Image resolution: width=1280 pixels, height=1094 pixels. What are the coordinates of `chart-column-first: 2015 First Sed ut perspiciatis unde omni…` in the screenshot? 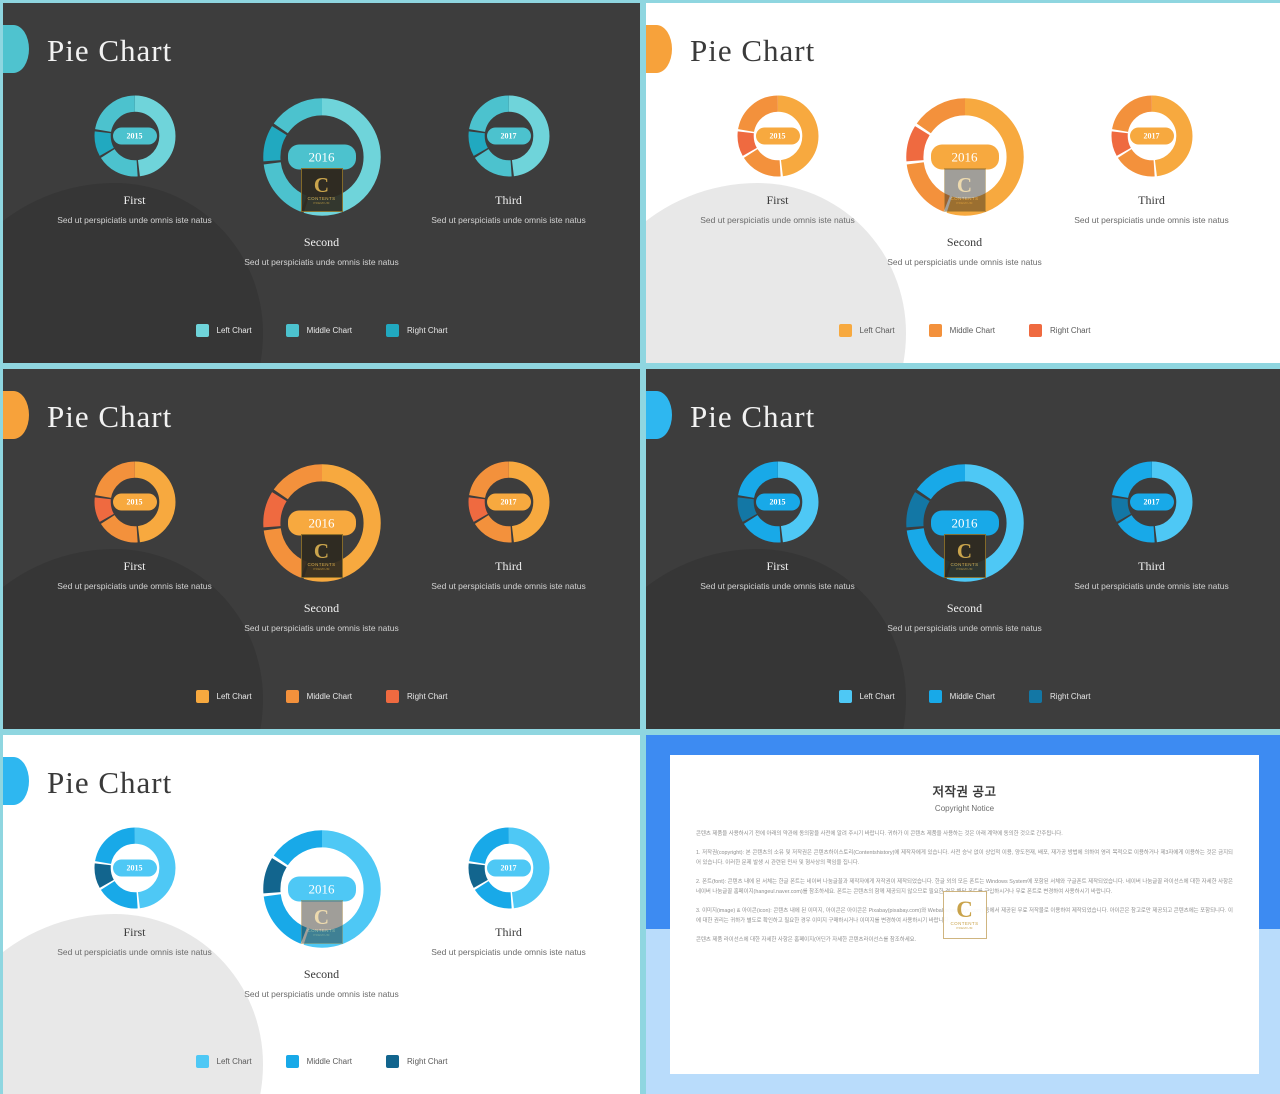 It's located at (135, 159).